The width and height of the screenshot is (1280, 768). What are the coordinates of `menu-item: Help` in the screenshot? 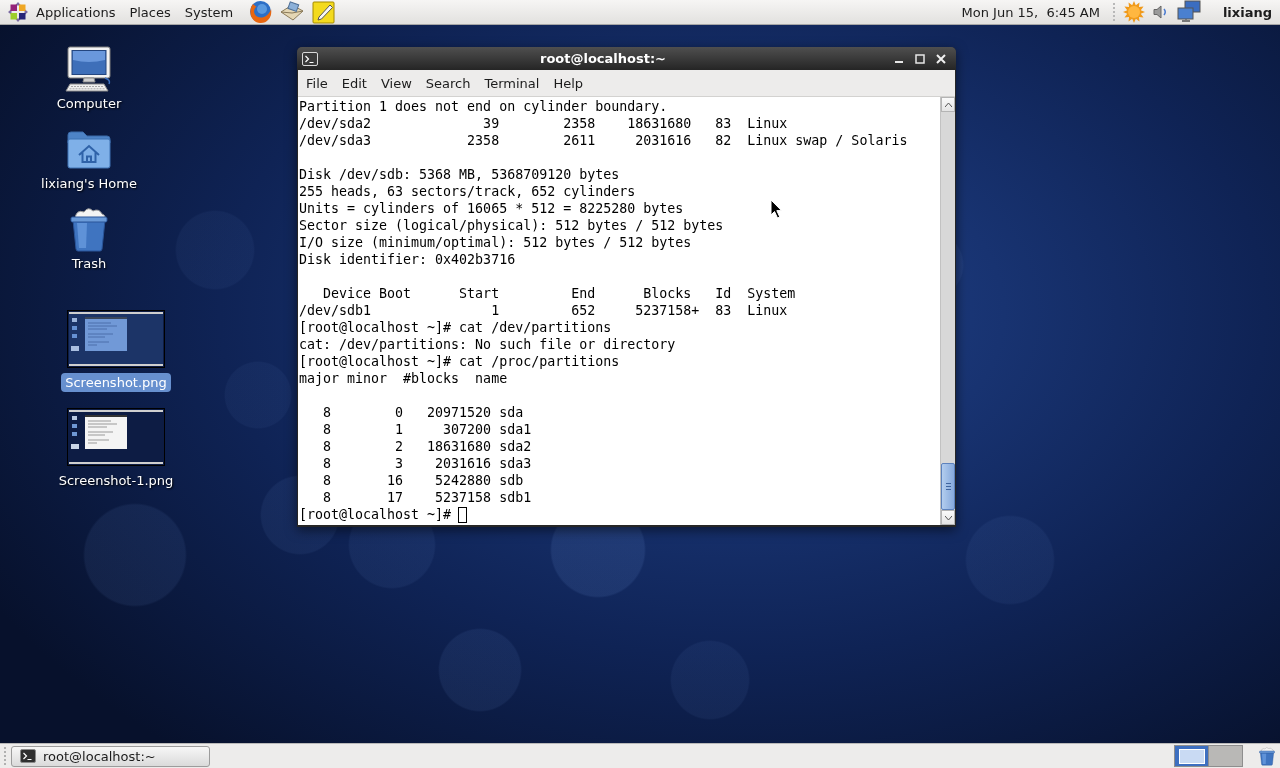 It's located at (568, 83).